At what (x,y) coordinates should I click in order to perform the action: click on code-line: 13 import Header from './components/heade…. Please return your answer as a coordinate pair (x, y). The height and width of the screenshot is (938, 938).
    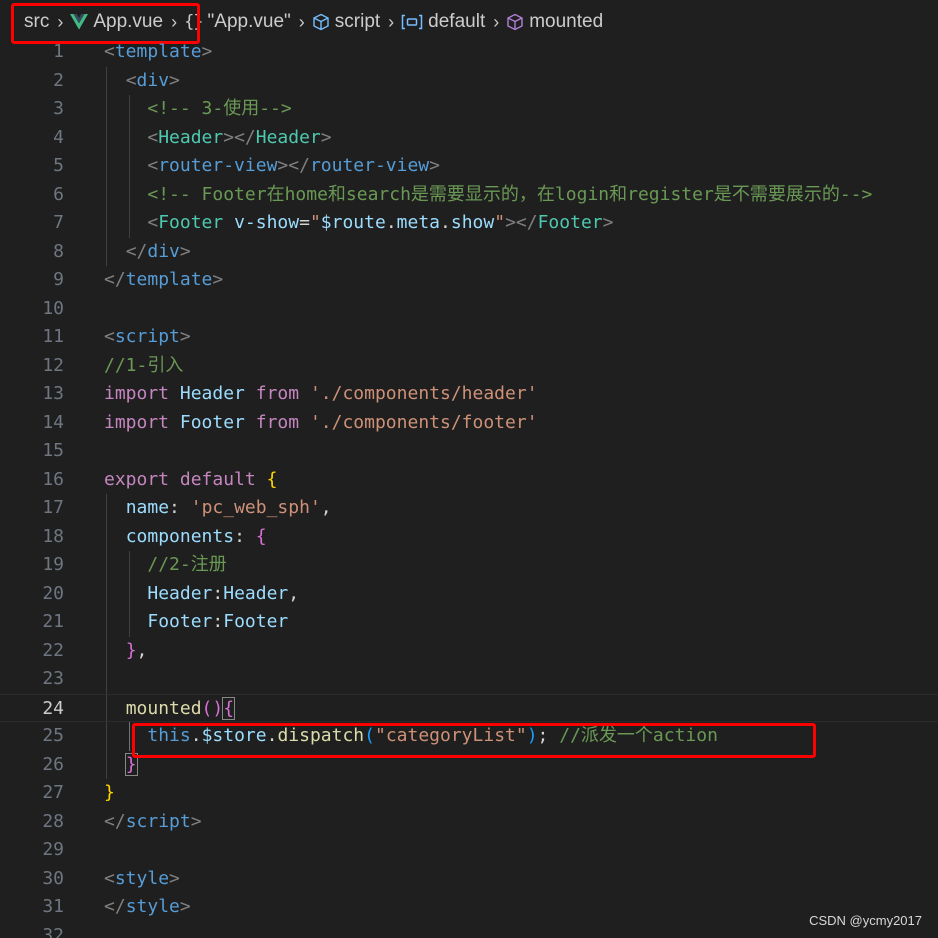
    Looking at the image, I should click on (469, 394).